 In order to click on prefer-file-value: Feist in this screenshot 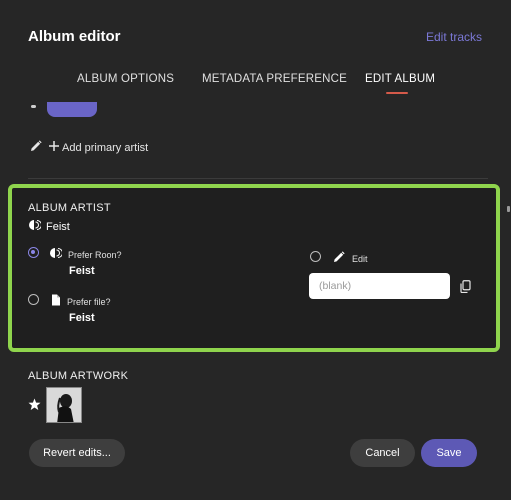, I will do `click(82, 318)`.